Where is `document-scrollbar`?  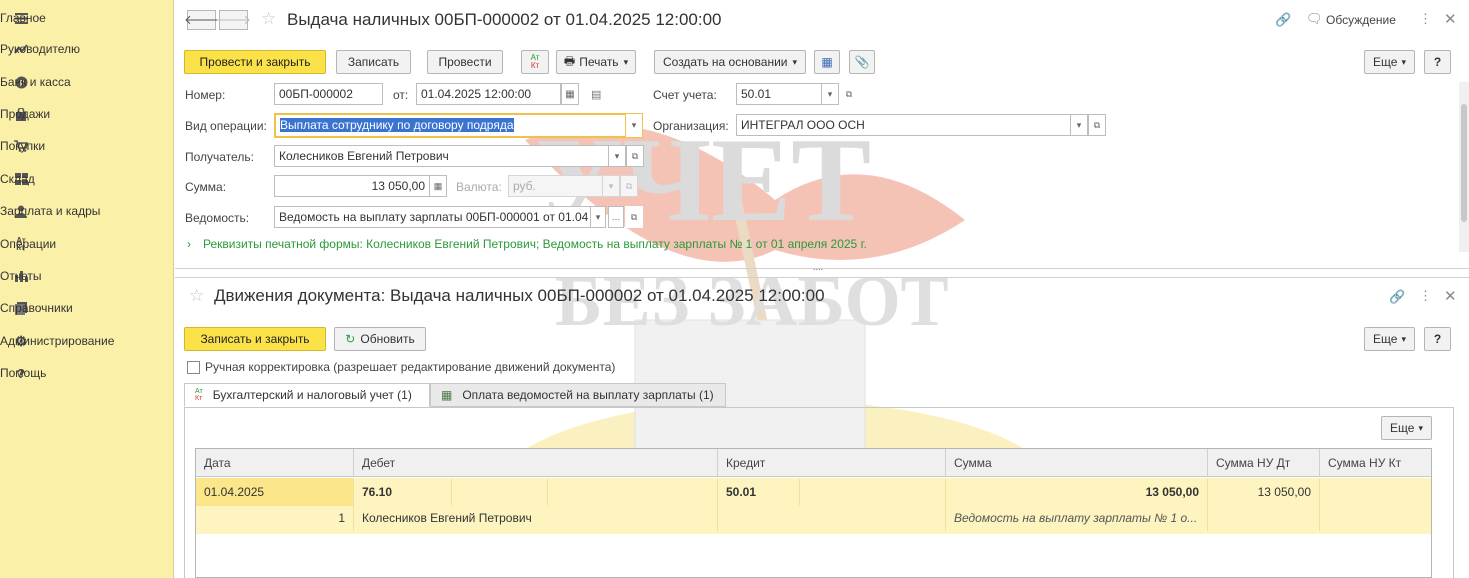 document-scrollbar is located at coordinates (1464, 167).